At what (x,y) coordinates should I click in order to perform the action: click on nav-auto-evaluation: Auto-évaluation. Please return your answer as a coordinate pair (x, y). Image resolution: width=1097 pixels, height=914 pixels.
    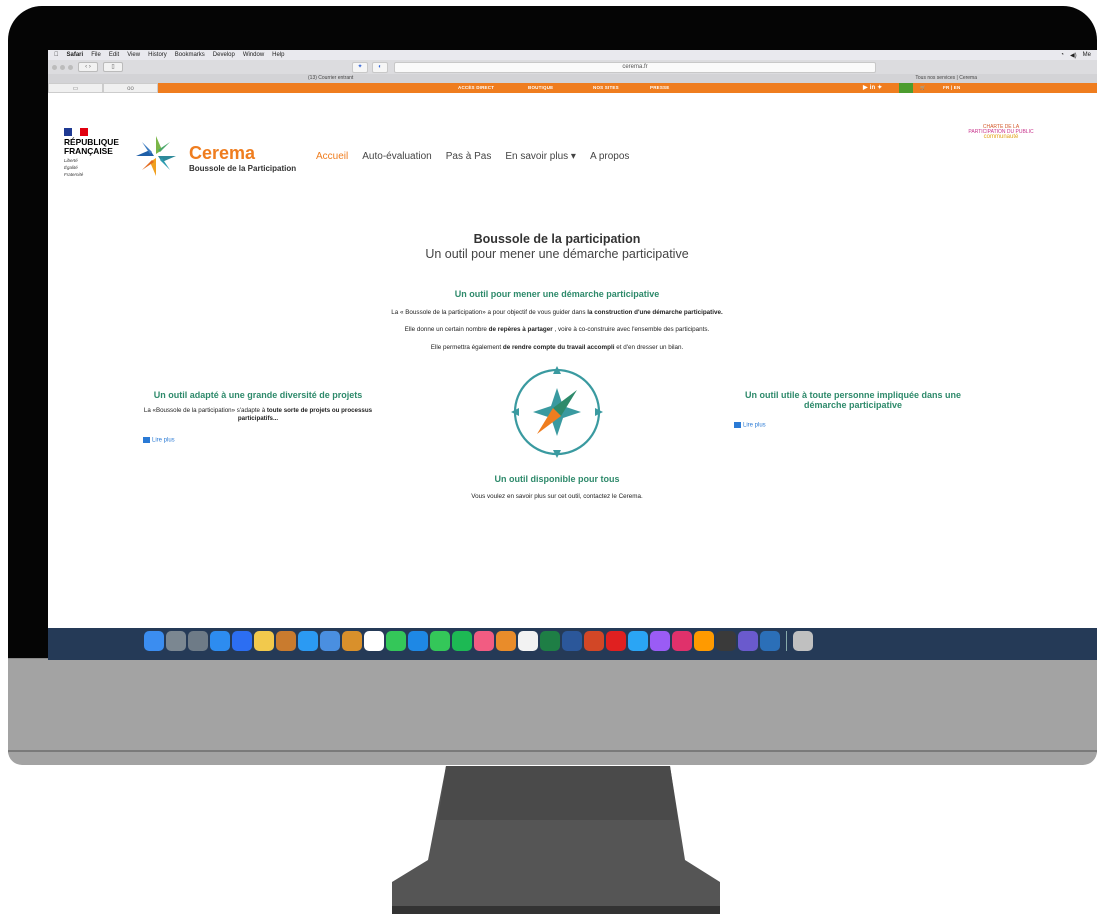
    Looking at the image, I should click on (397, 156).